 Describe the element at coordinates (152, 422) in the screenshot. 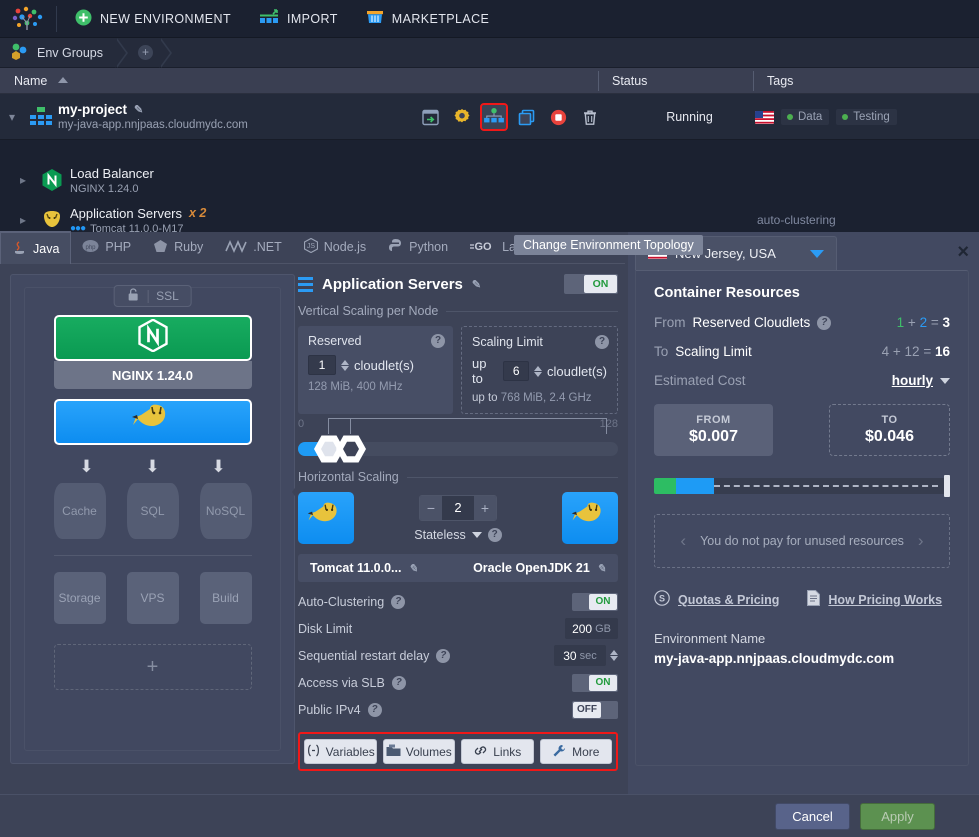

I see `topology-node-tomcat` at that location.